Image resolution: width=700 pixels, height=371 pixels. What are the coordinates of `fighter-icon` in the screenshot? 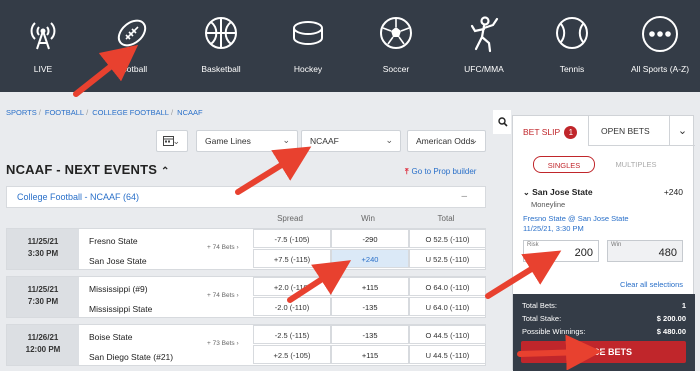 It's located at (484, 34).